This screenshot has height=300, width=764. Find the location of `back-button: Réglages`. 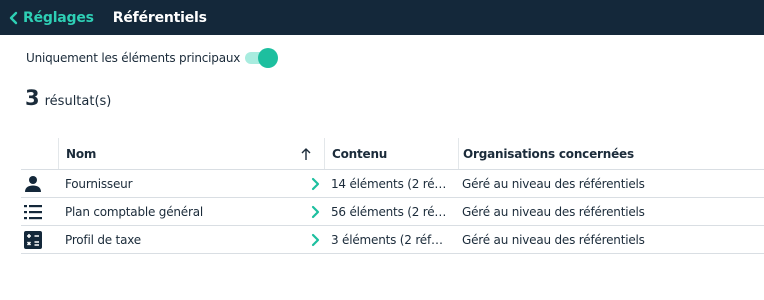

back-button: Réglages is located at coordinates (51, 18).